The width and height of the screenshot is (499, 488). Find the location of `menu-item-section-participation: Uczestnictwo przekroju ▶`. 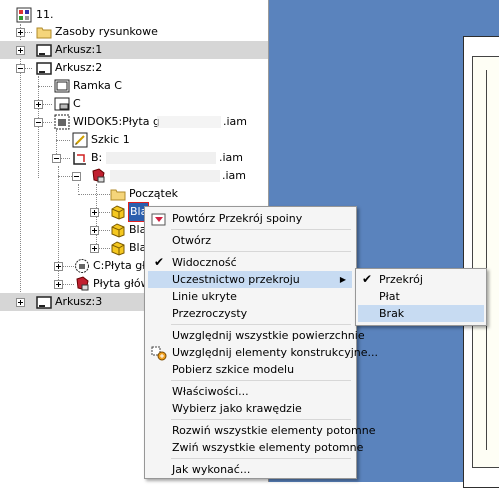

menu-item-section-participation: Uczestnictwo przekroju ▶ is located at coordinates (250, 279).